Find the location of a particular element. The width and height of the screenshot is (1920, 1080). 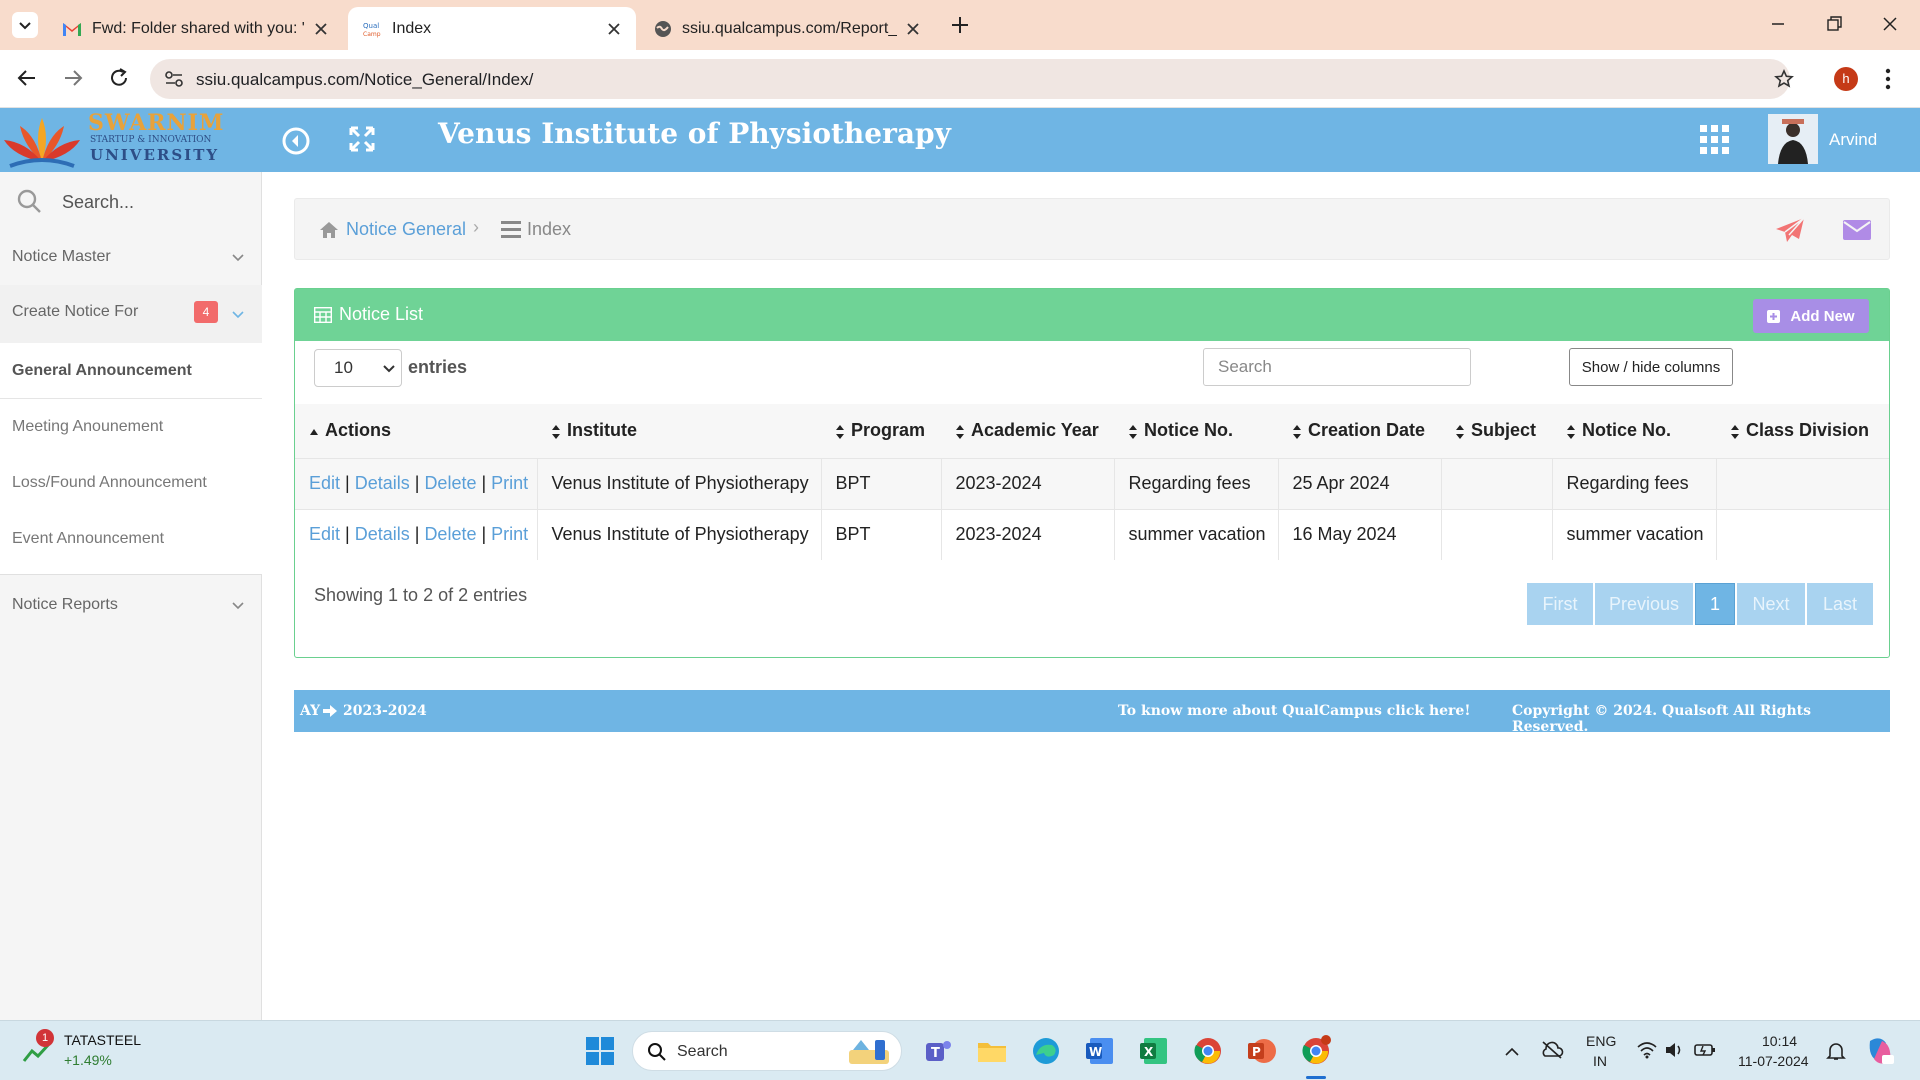

logo-subtitle: STARTUP & INNOVATION is located at coordinates (151, 140).